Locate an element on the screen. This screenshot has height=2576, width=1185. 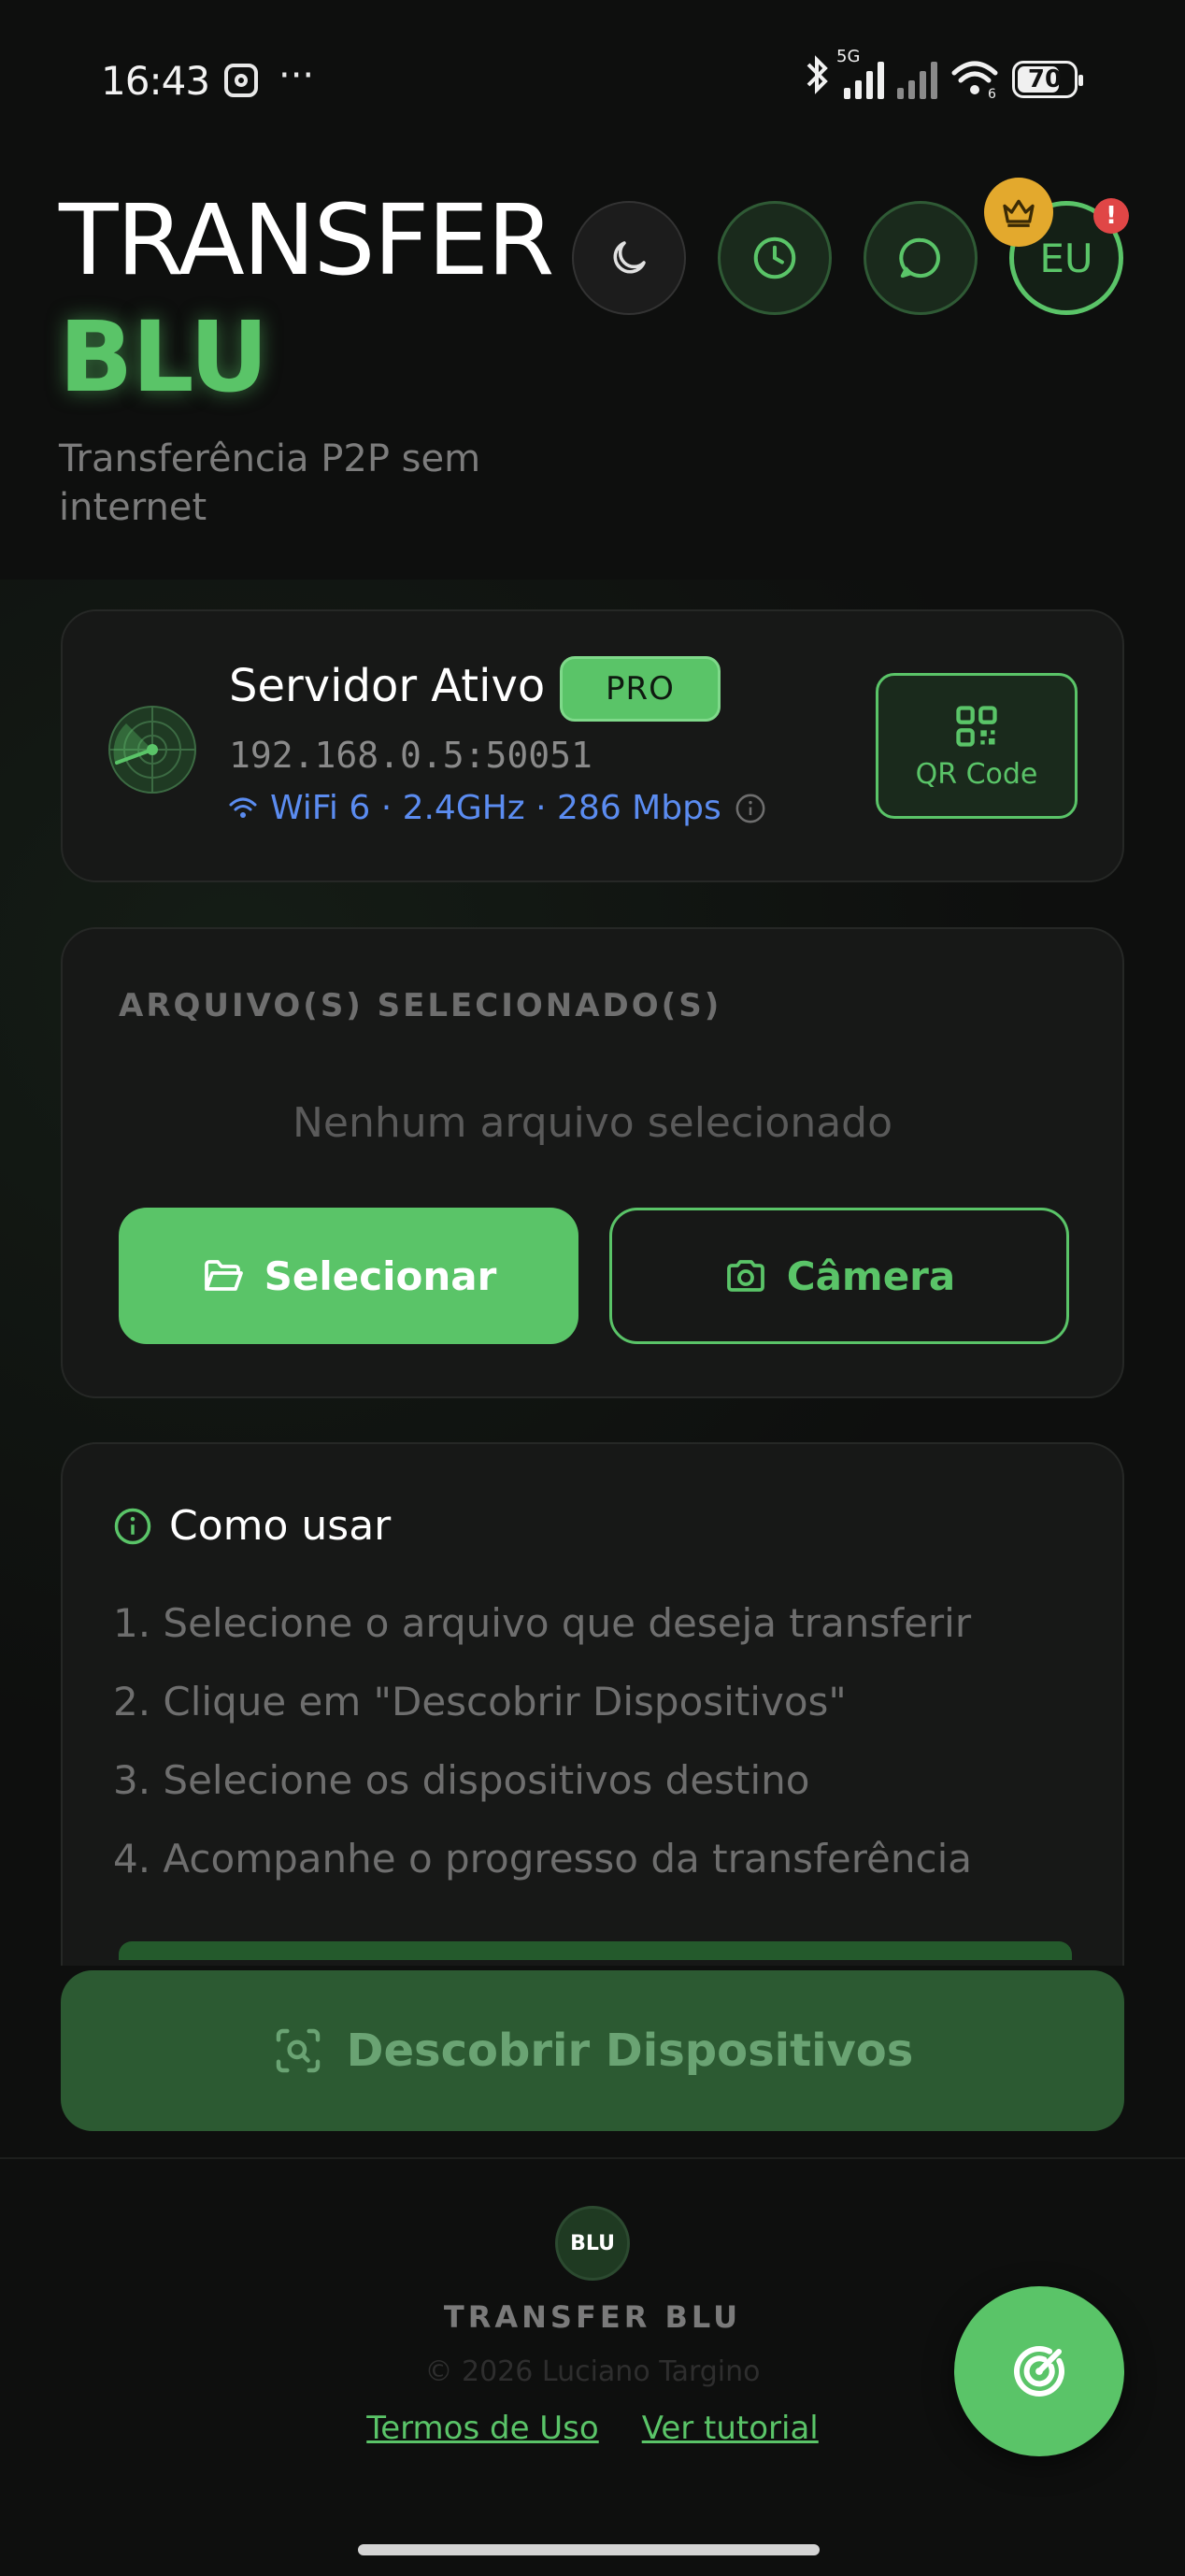
more-icon: ··· is located at coordinates (296, 75).